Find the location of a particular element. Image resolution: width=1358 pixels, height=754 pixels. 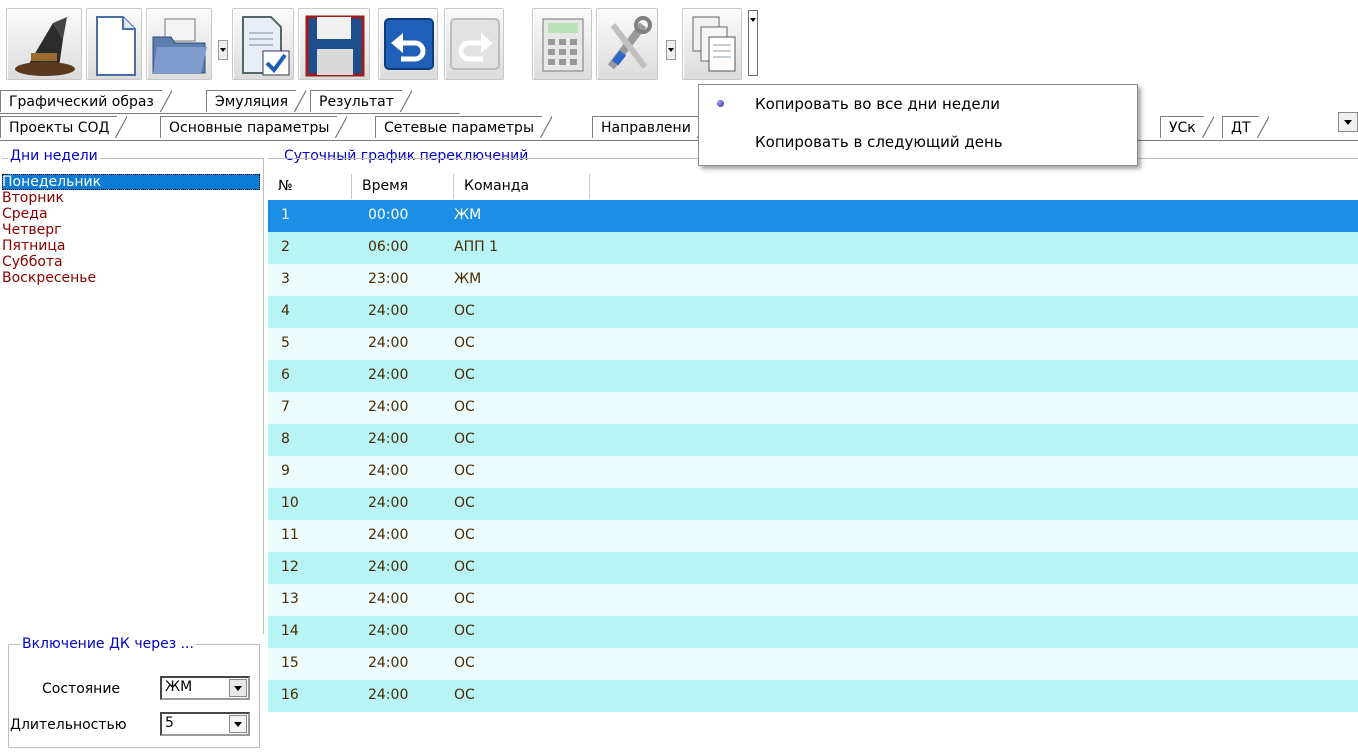

tools-button is located at coordinates (627, 44).